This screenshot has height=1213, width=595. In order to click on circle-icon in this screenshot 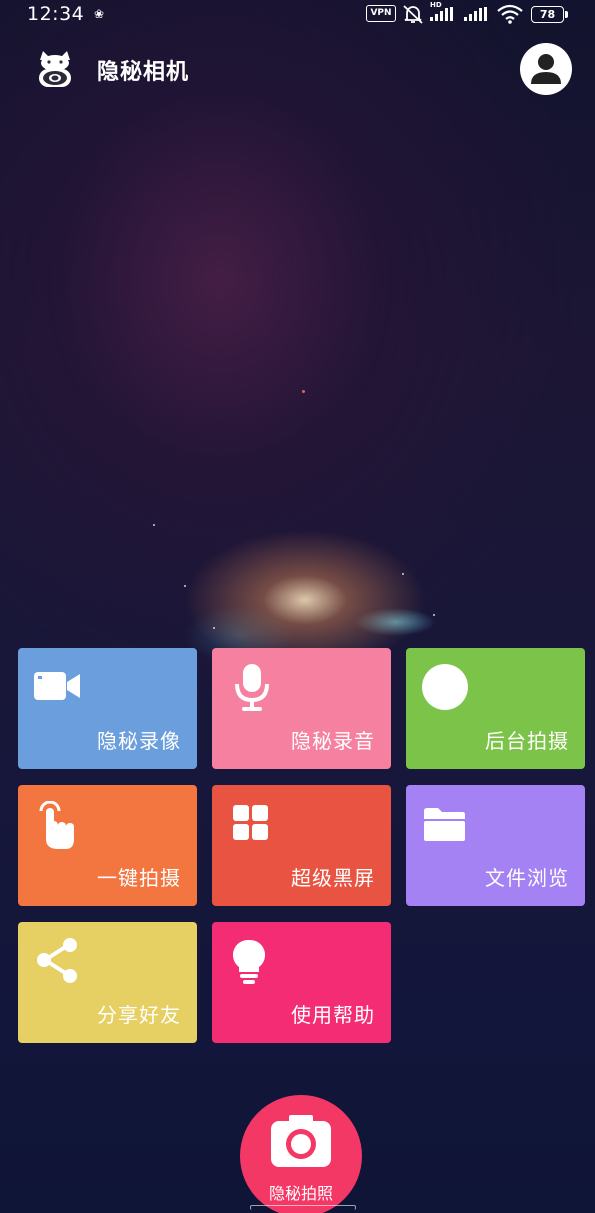, I will do `click(445, 687)`.